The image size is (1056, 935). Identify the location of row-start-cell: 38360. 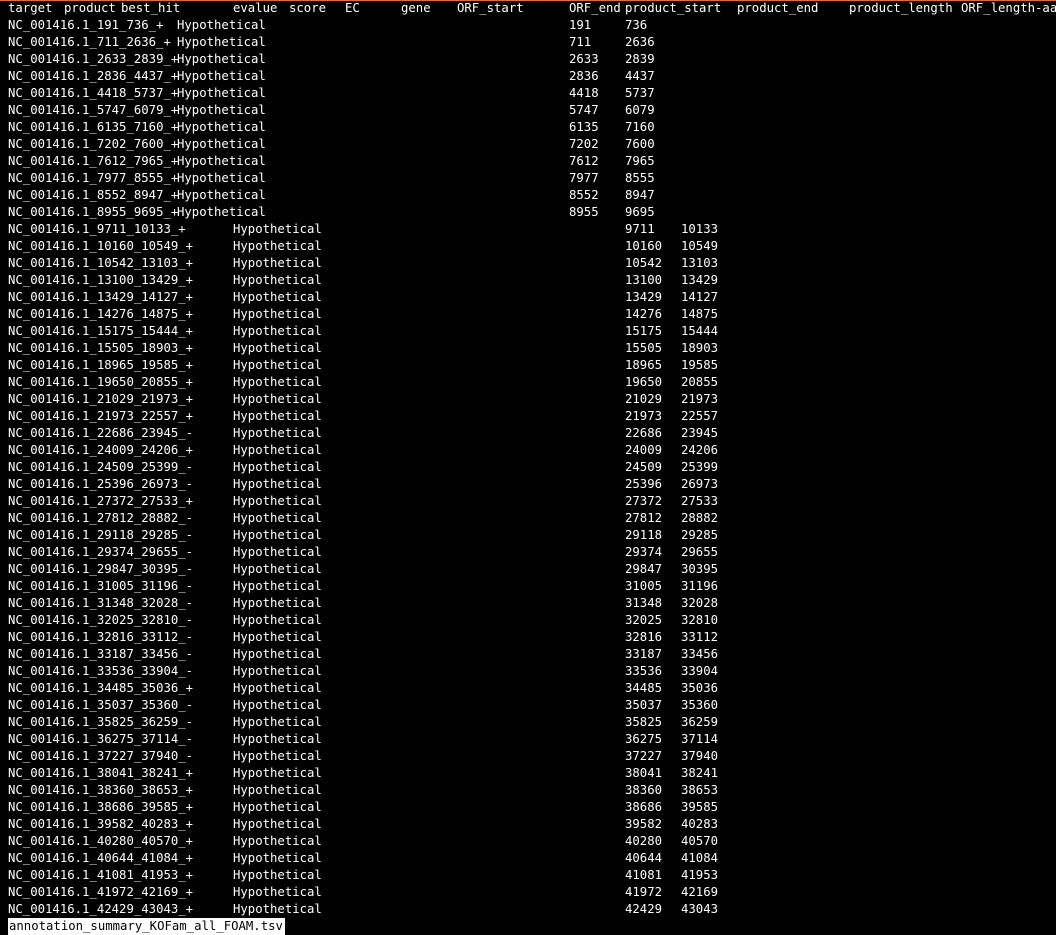
(644, 790).